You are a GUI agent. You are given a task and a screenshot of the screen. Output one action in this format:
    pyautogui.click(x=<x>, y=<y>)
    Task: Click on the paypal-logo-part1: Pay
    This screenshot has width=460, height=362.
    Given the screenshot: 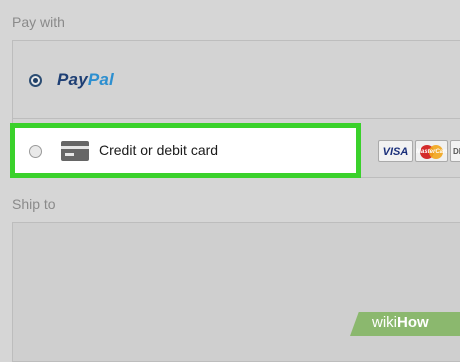 What is the action you would take?
    pyautogui.click(x=72, y=79)
    